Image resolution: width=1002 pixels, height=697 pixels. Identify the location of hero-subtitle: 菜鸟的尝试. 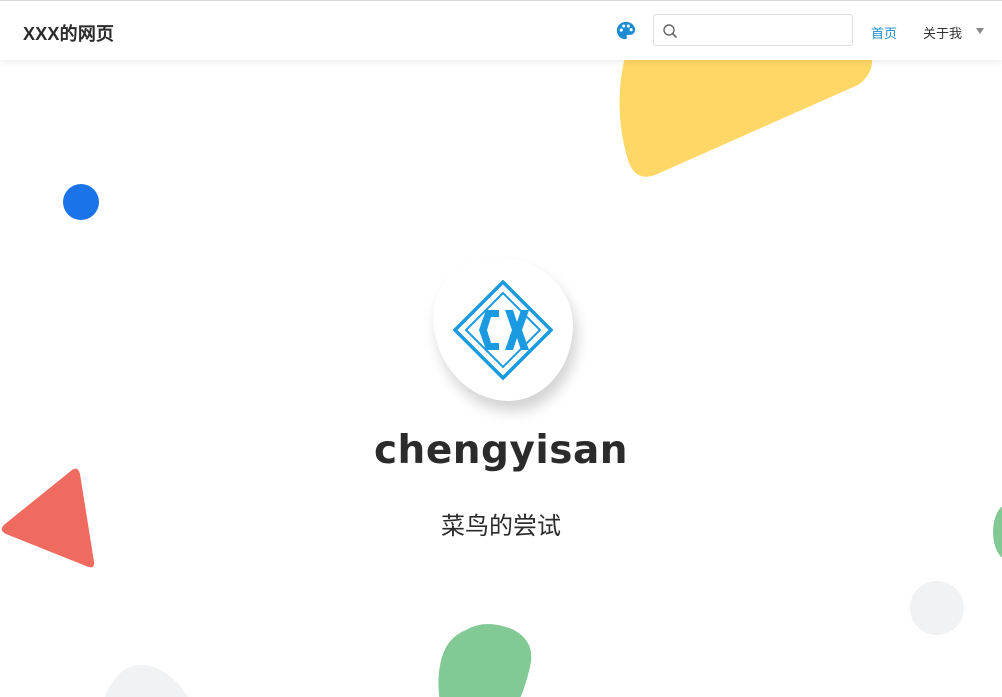
(501, 526).